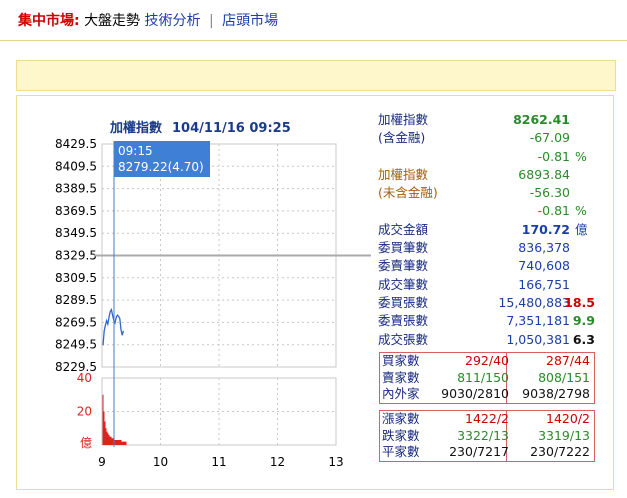  I want to click on count-value-previous: 230/7222, so click(560, 451).